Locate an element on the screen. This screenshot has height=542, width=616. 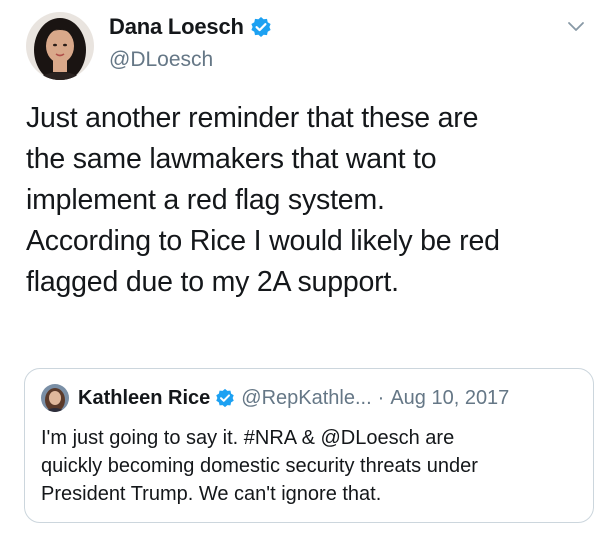
author-name: Dana Loesch is located at coordinates (190, 27).